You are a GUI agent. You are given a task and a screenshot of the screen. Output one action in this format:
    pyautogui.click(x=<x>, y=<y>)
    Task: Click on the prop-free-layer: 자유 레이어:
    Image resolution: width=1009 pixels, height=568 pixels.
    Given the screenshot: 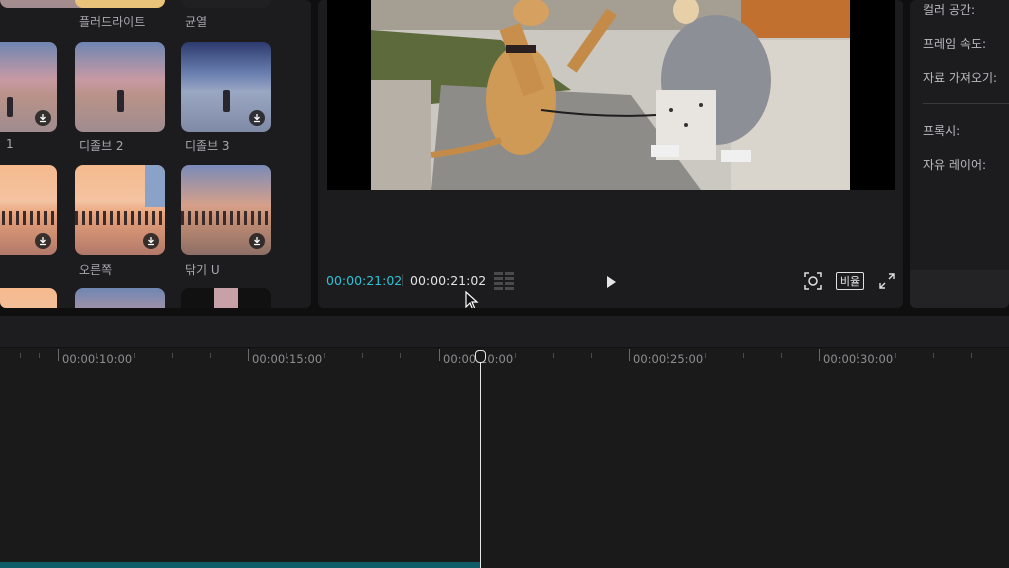 What is the action you would take?
    pyautogui.click(x=955, y=165)
    